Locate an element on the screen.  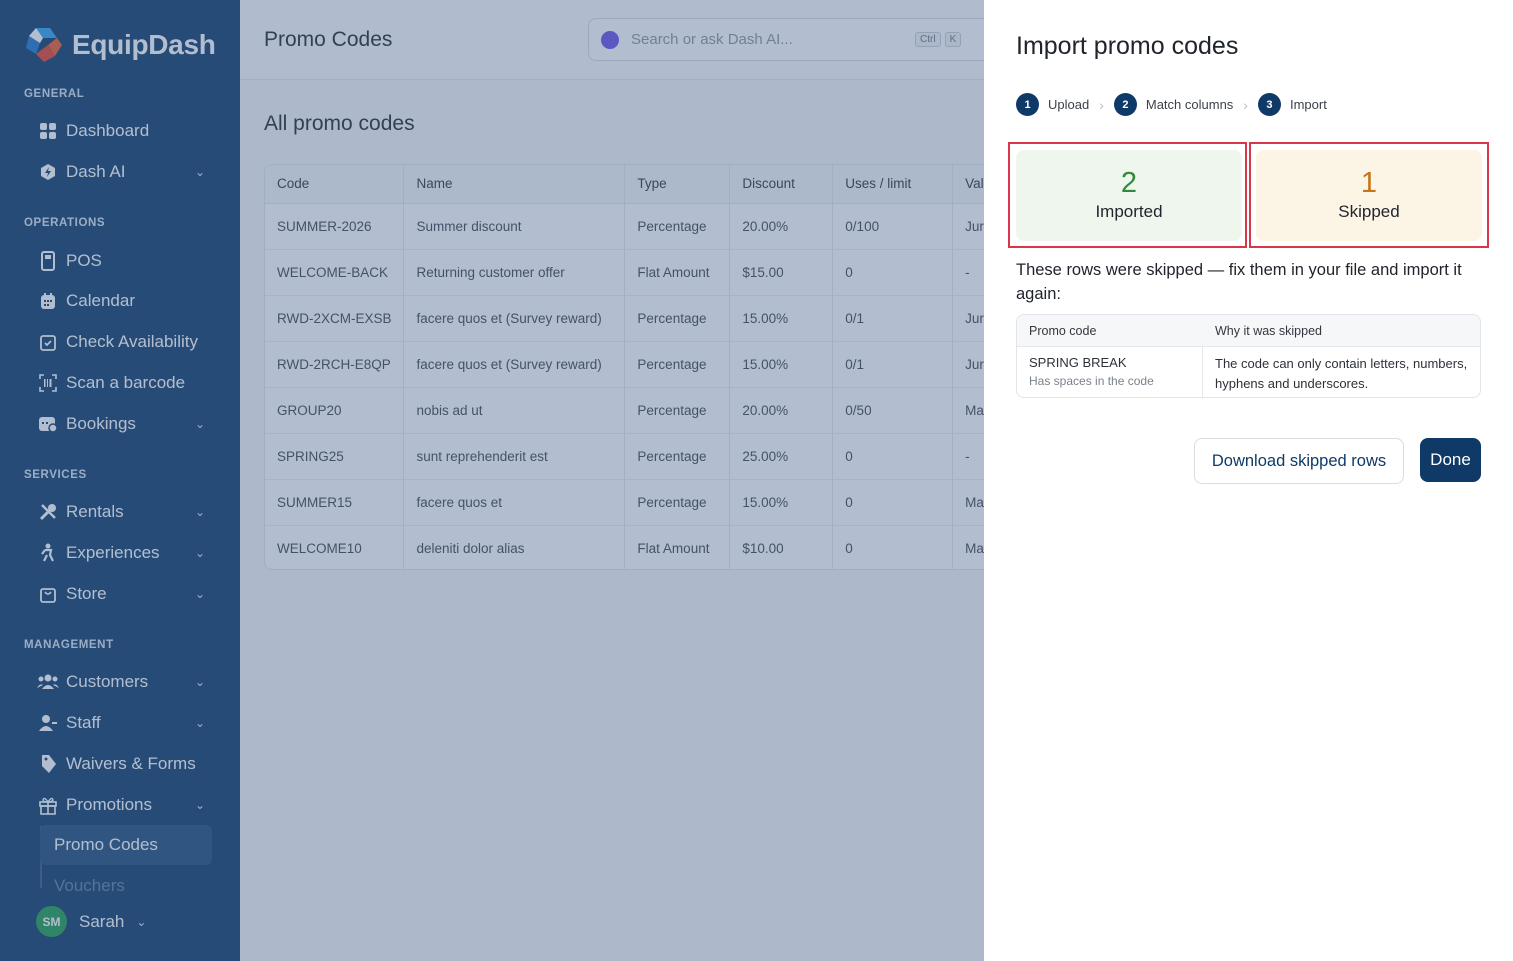
step-number: 2 is located at coordinates (1125, 104).